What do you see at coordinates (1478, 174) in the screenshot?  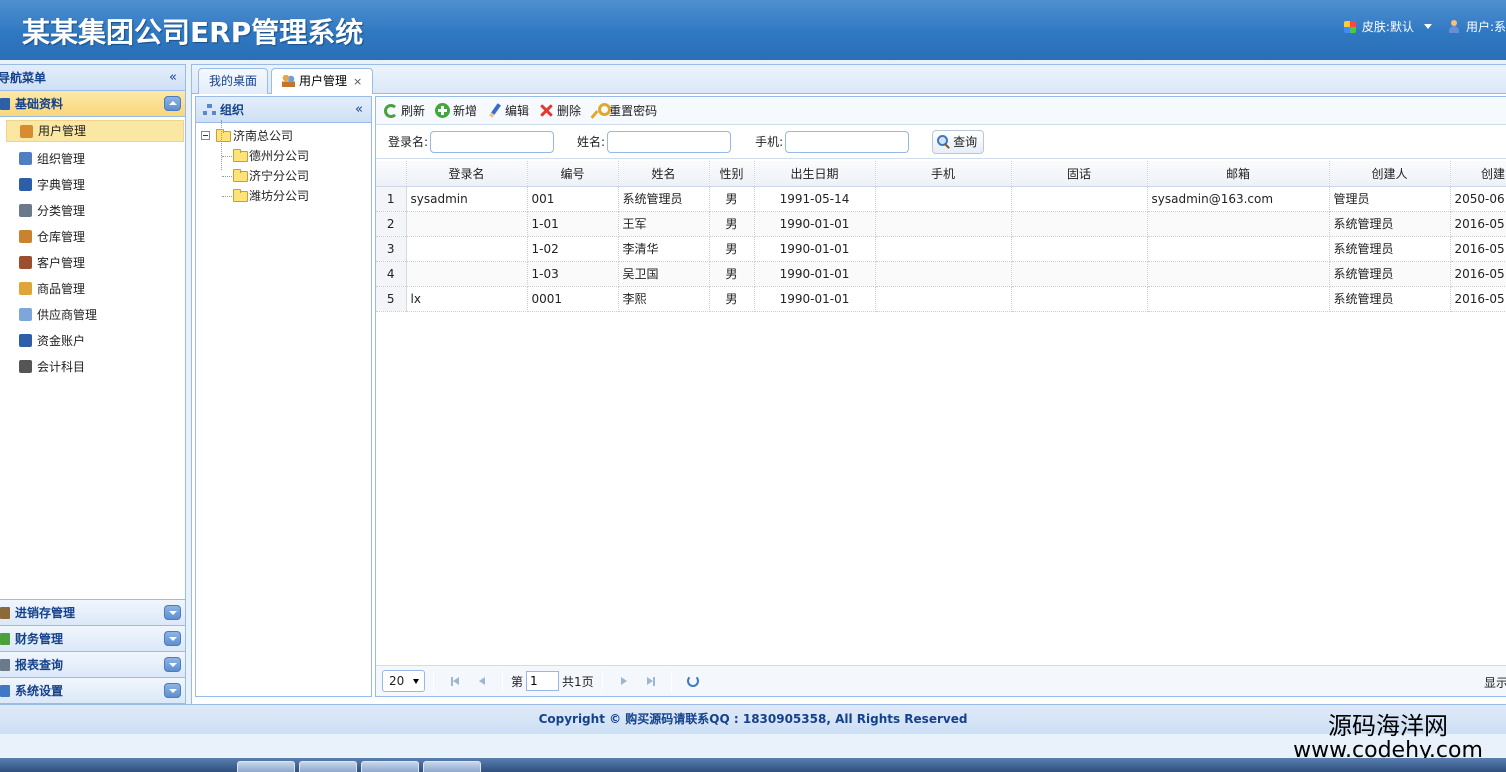 I see `column-header: 创建` at bounding box center [1478, 174].